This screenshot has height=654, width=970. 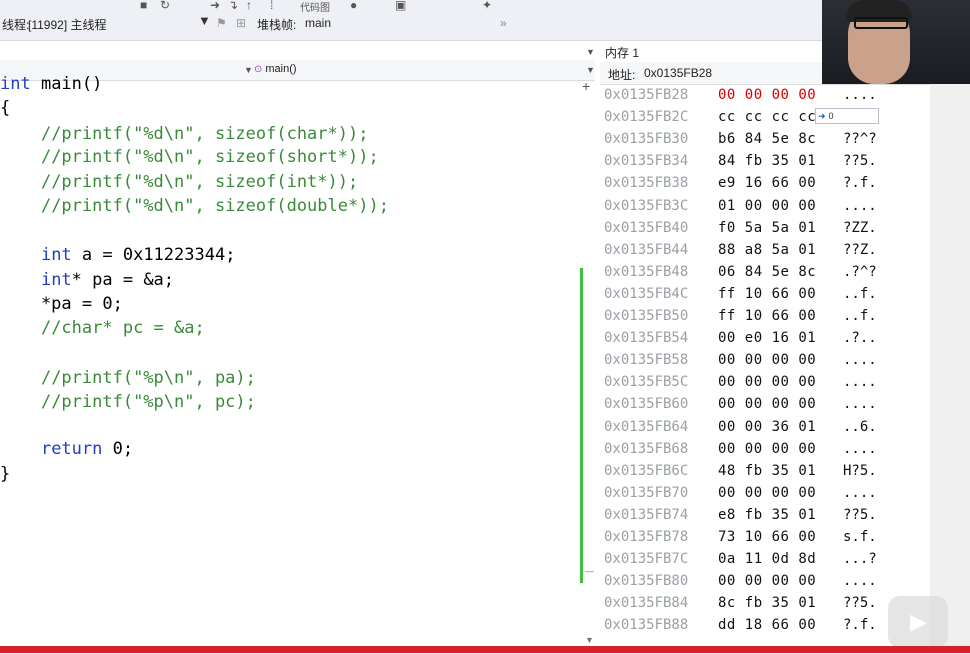 What do you see at coordinates (646, 139) in the screenshot?
I see `memory-address: 0x0135FB30` at bounding box center [646, 139].